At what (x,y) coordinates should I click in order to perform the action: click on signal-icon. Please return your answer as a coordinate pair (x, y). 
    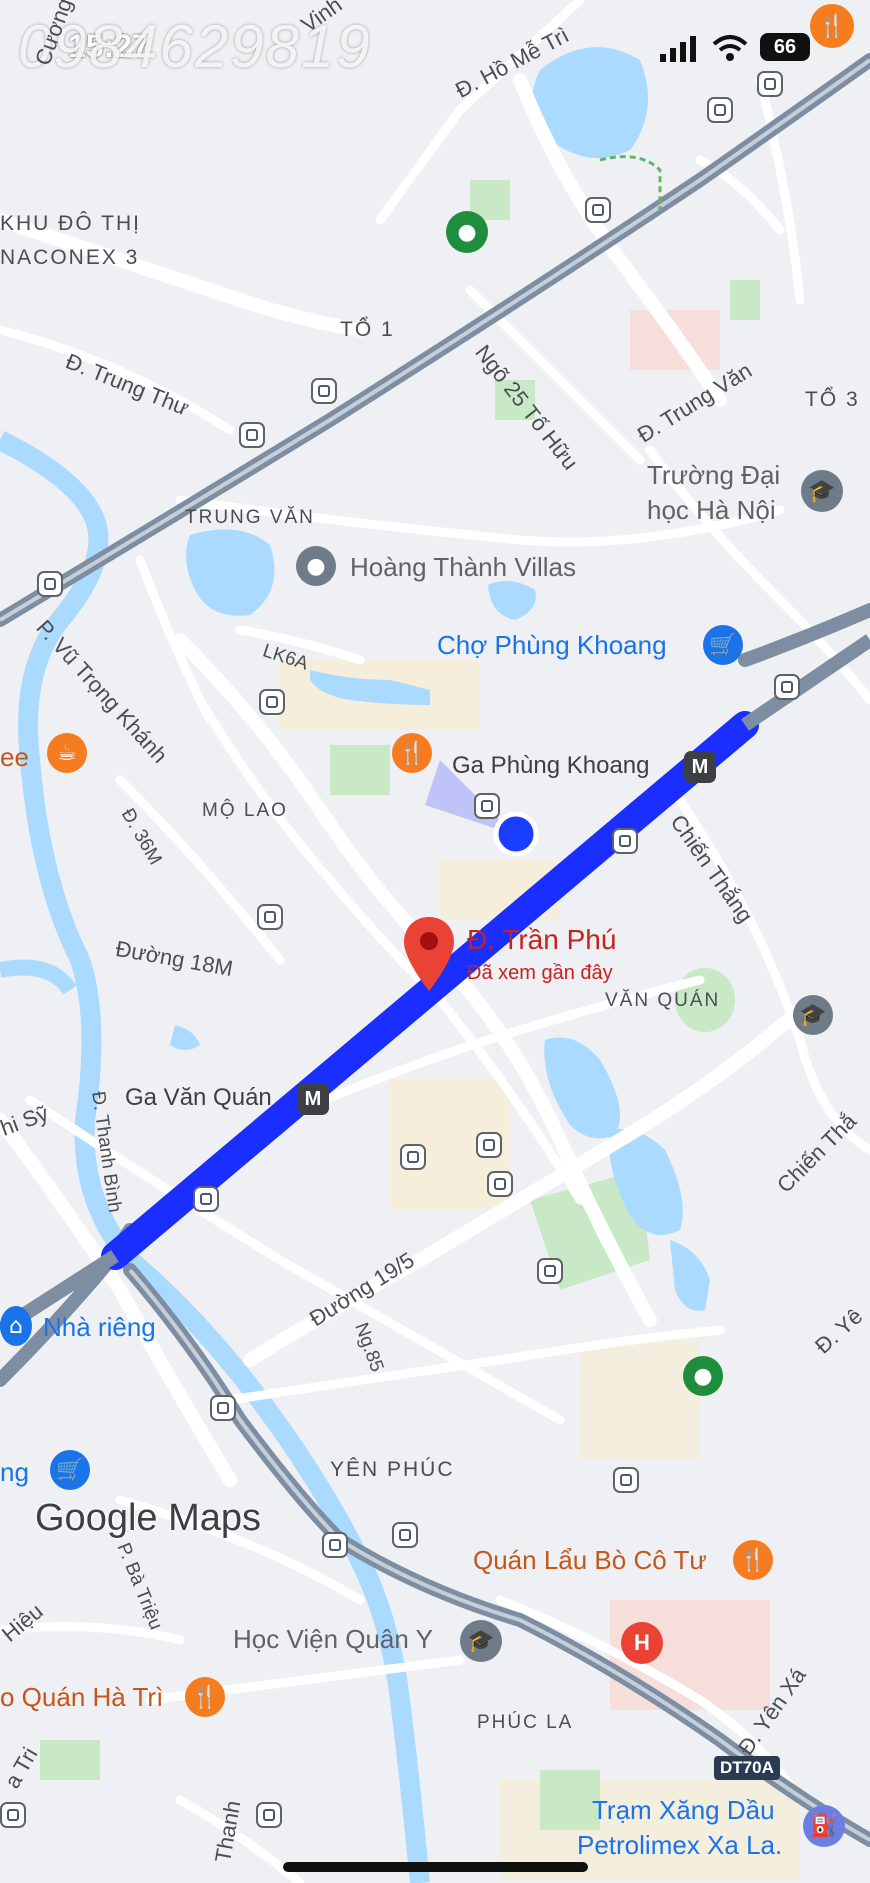
    Looking at the image, I should click on (678, 49).